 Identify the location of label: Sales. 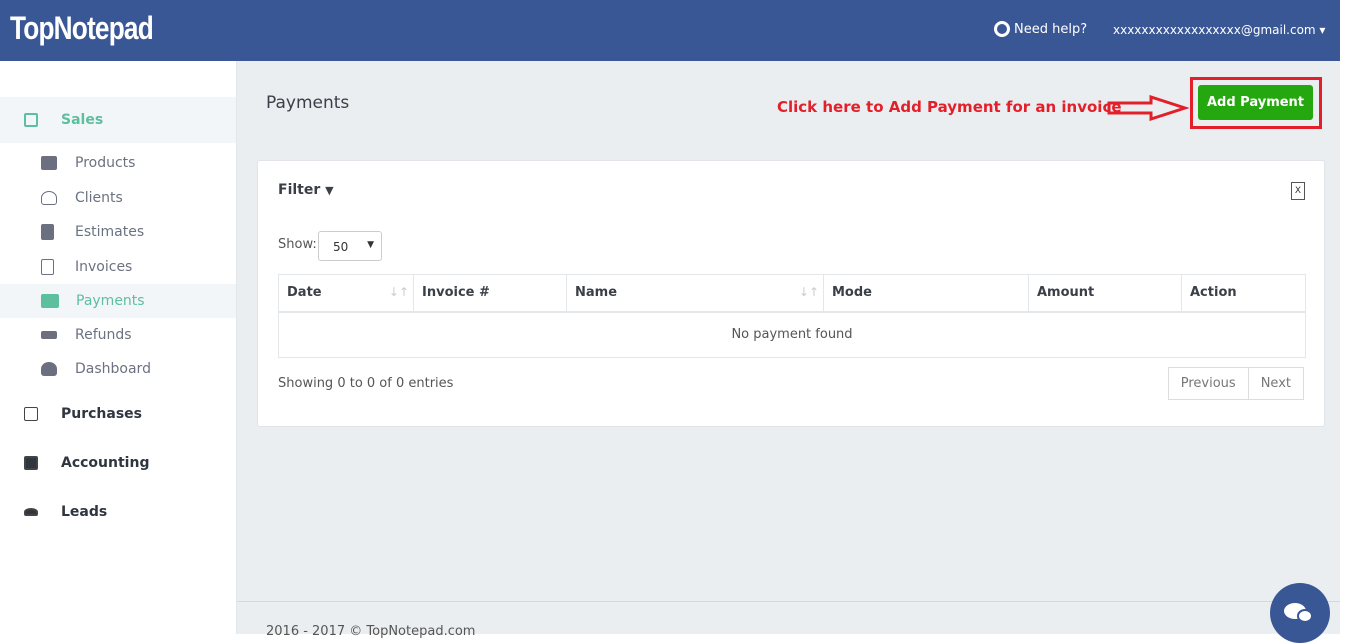
(82, 120).